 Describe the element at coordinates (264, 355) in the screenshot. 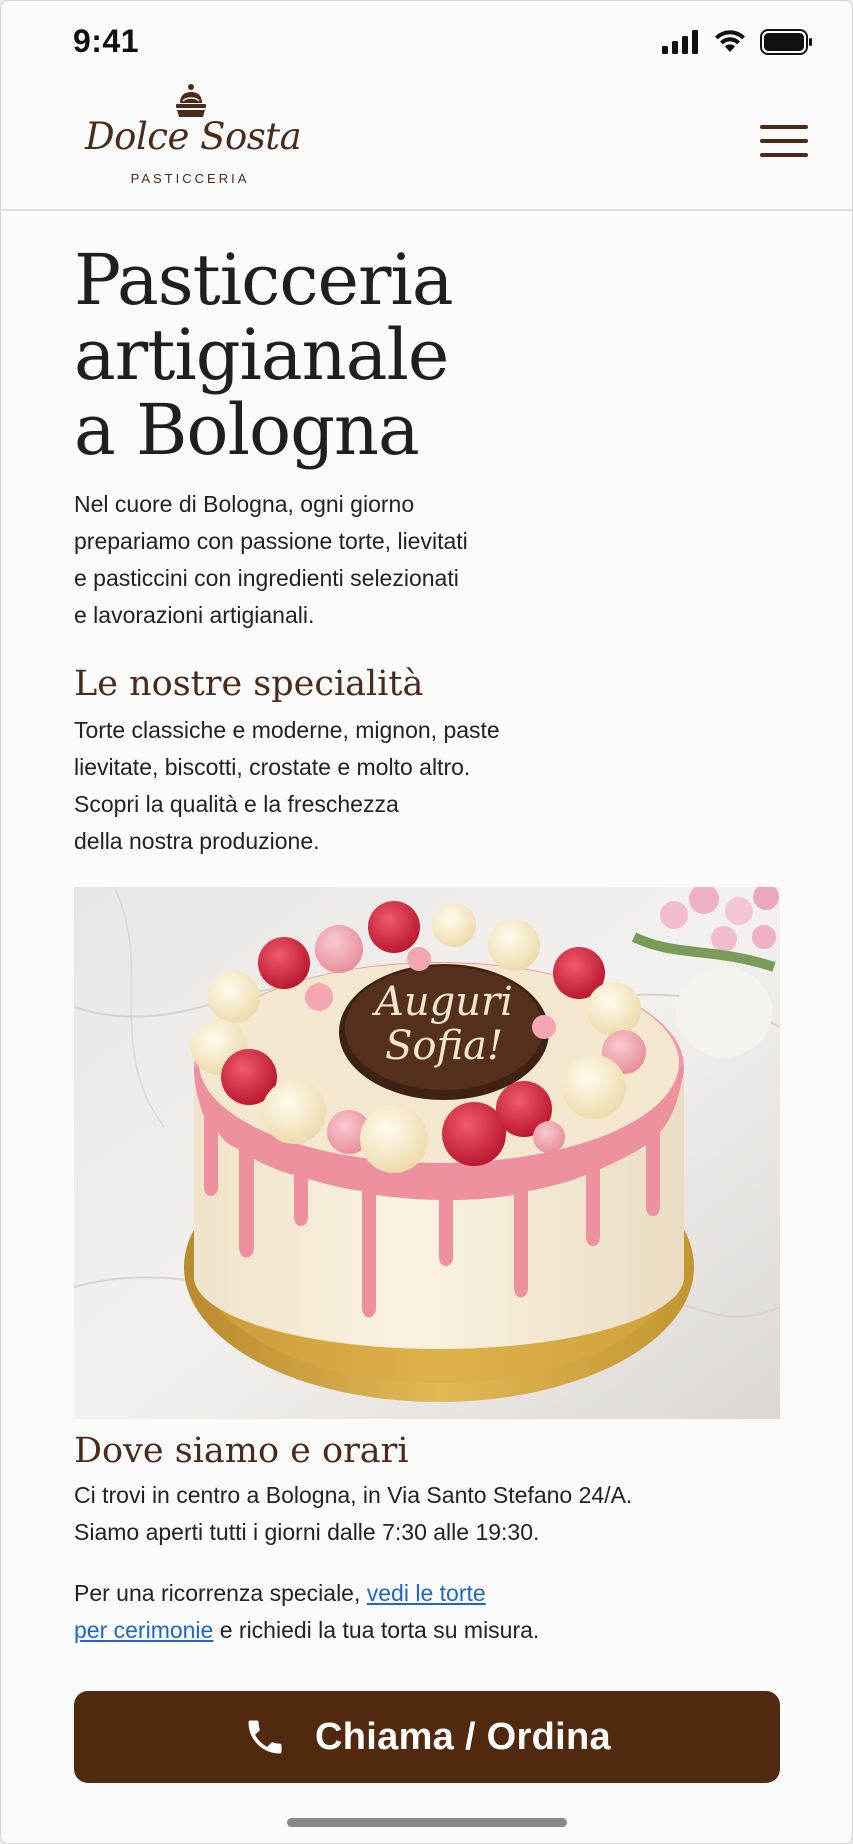

I see `page-title: Pasticceria artigianale a Bologna` at that location.